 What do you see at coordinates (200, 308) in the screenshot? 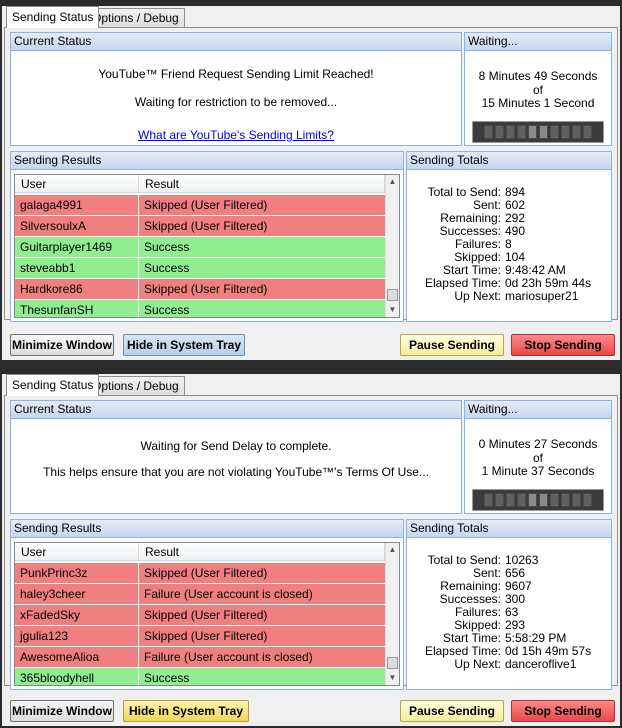
I see `table-row: ThesunfanSH Success` at bounding box center [200, 308].